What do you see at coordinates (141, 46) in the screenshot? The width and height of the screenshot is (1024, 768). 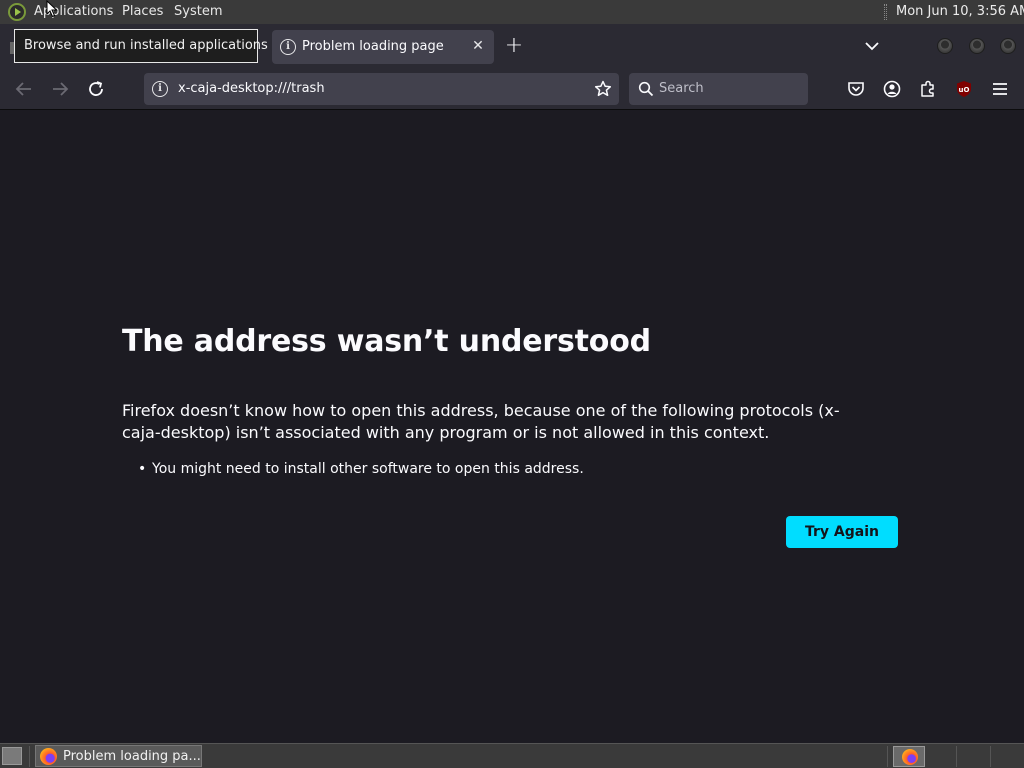 I see `tooltip: Browse and run installed applications` at bounding box center [141, 46].